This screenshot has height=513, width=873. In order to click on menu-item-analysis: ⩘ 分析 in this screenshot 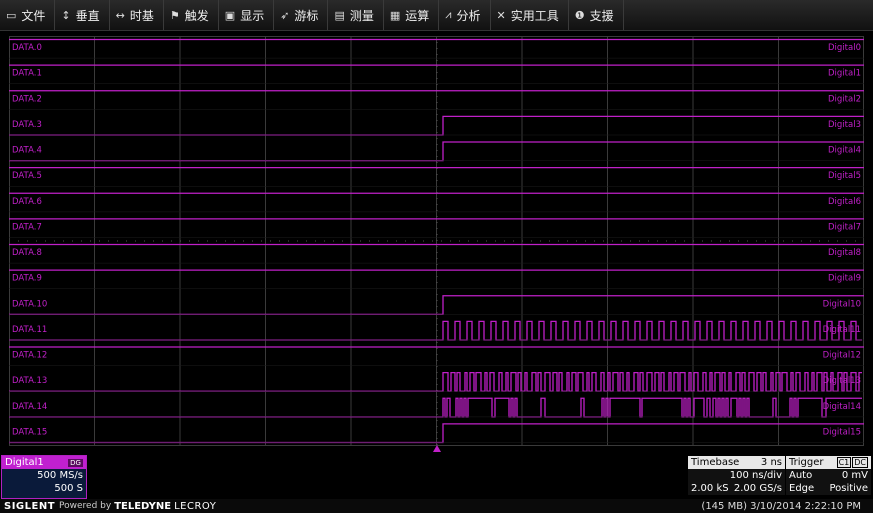, I will do `click(465, 15)`.